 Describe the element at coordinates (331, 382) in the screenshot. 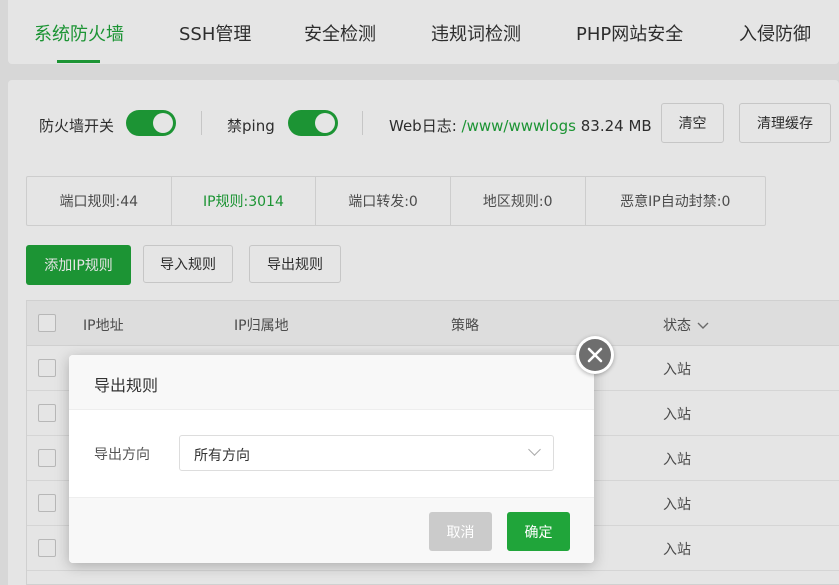

I see `dialog-header: 导出规则` at that location.